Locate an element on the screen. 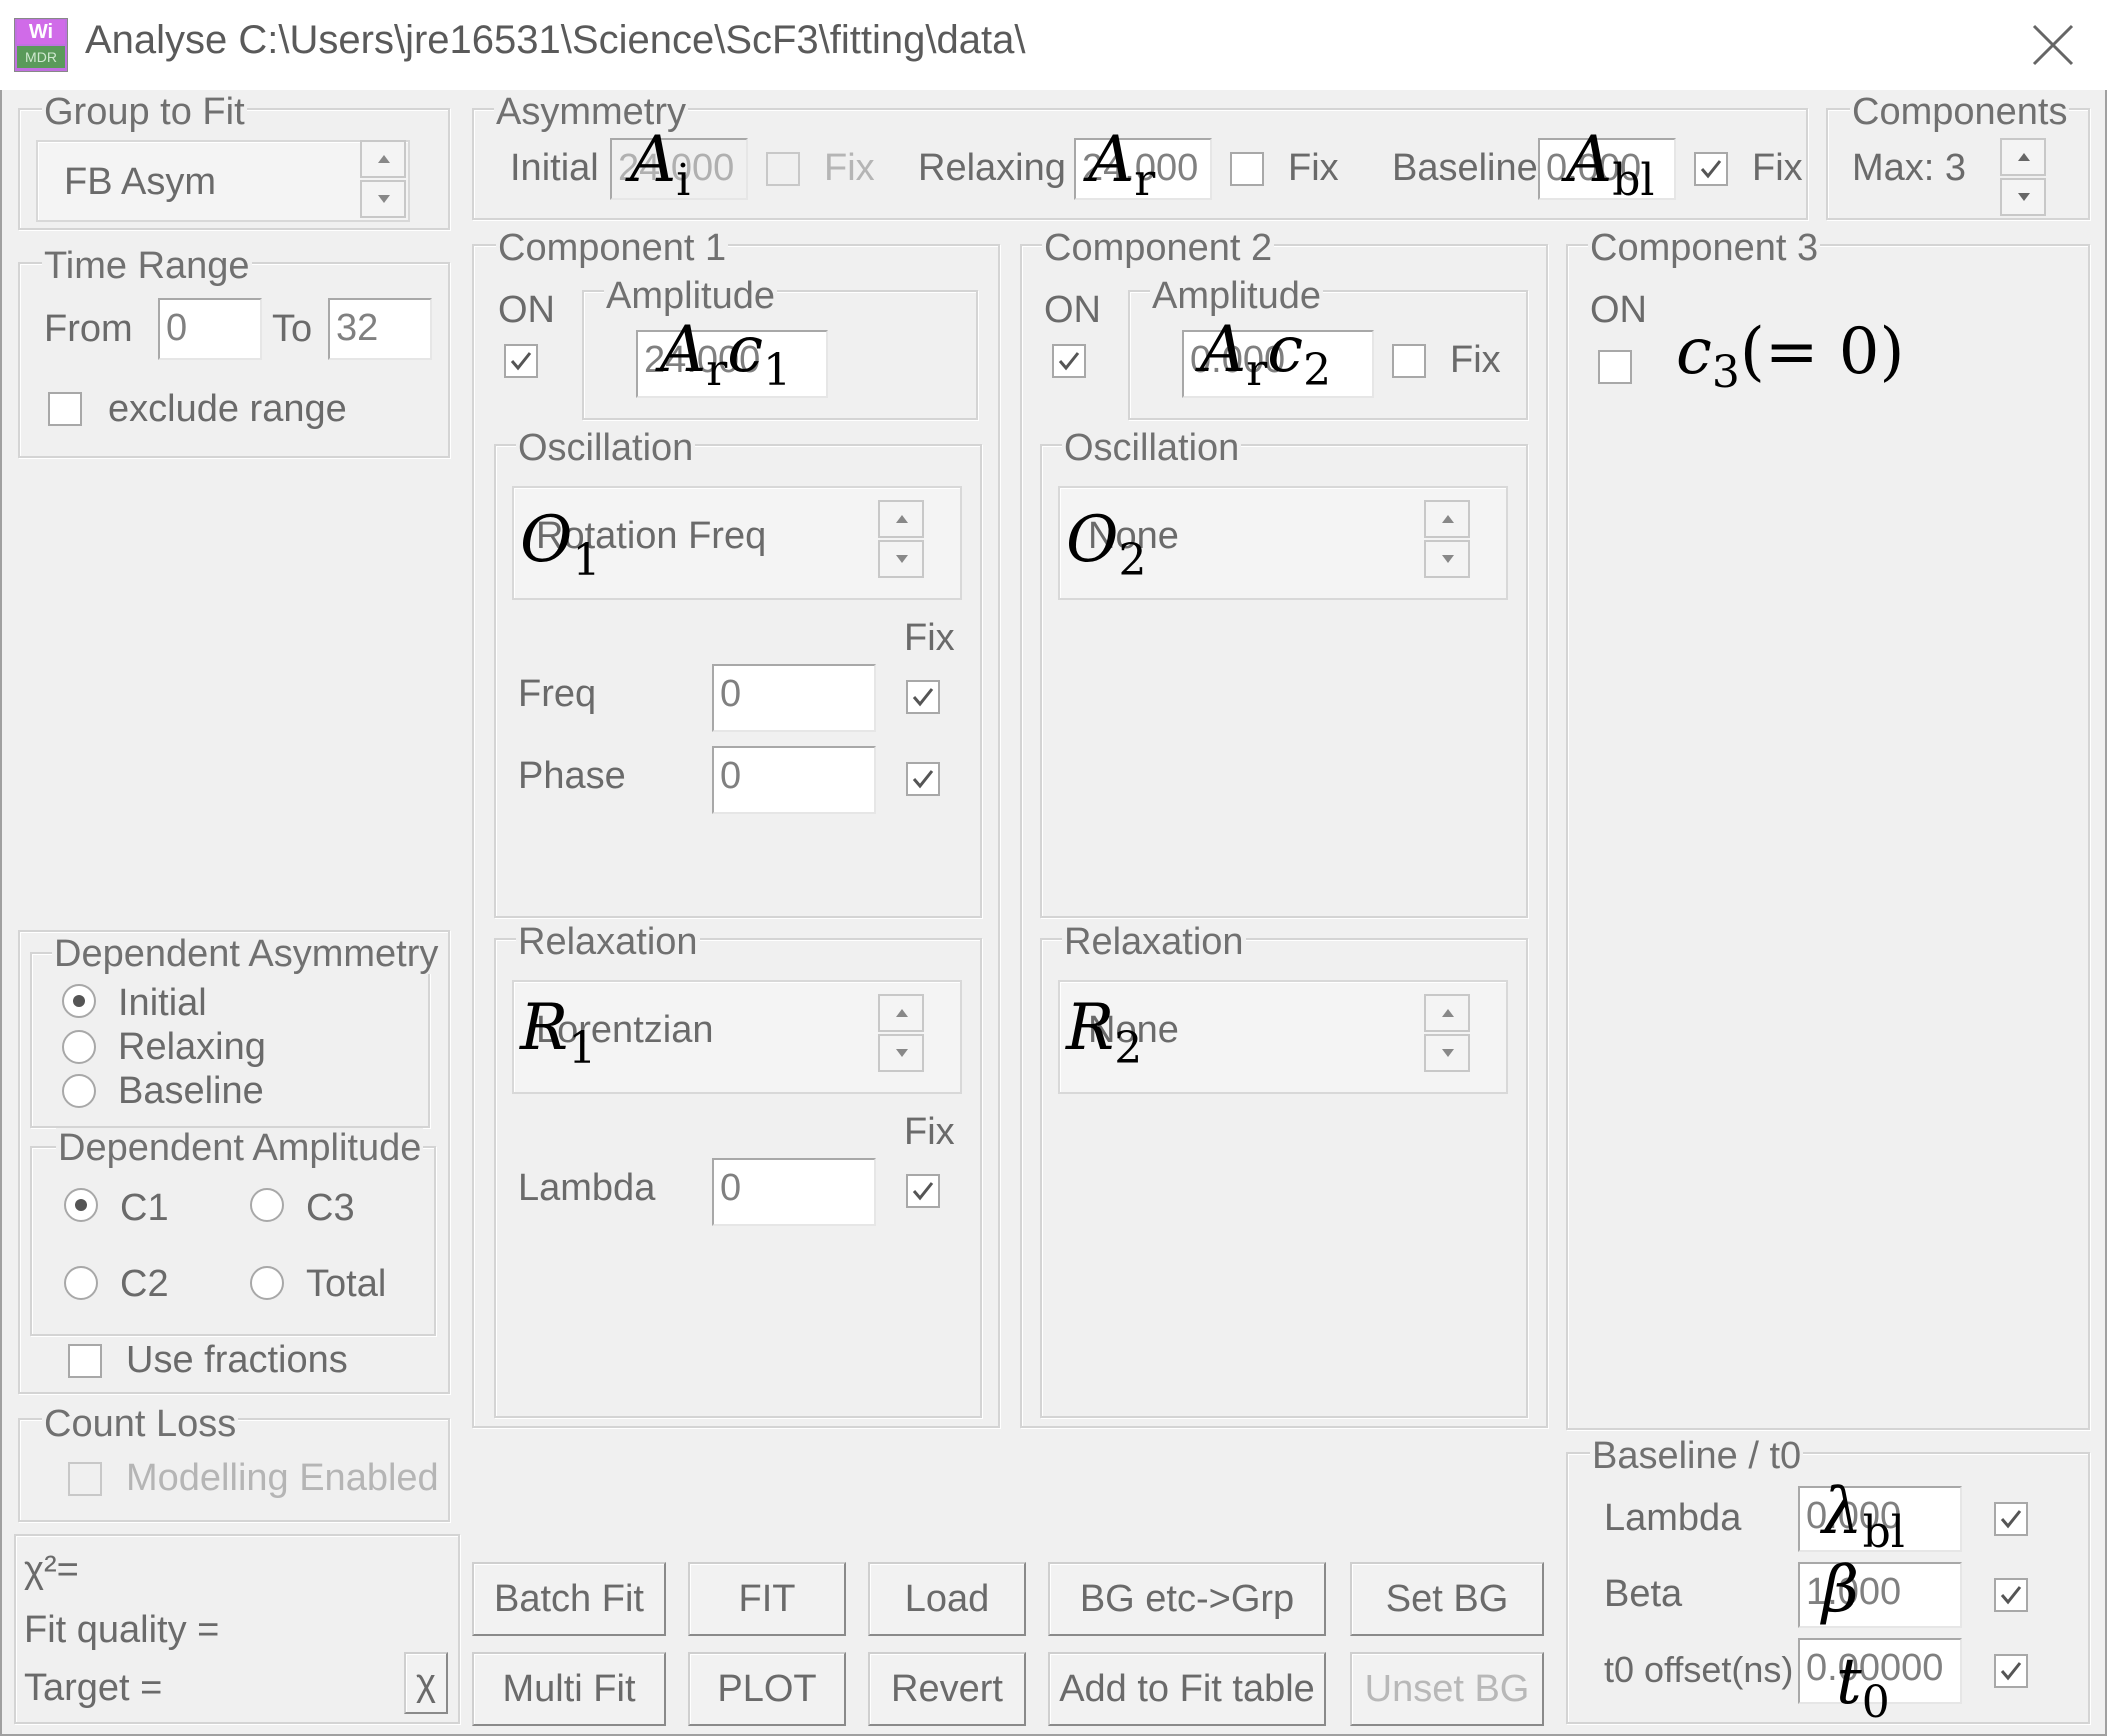 This screenshot has height=1736, width=2107. target-label: Target = is located at coordinates (93, 1688).